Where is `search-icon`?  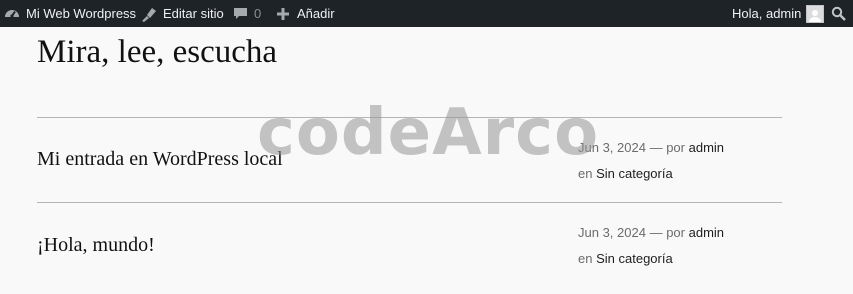 search-icon is located at coordinates (838, 13).